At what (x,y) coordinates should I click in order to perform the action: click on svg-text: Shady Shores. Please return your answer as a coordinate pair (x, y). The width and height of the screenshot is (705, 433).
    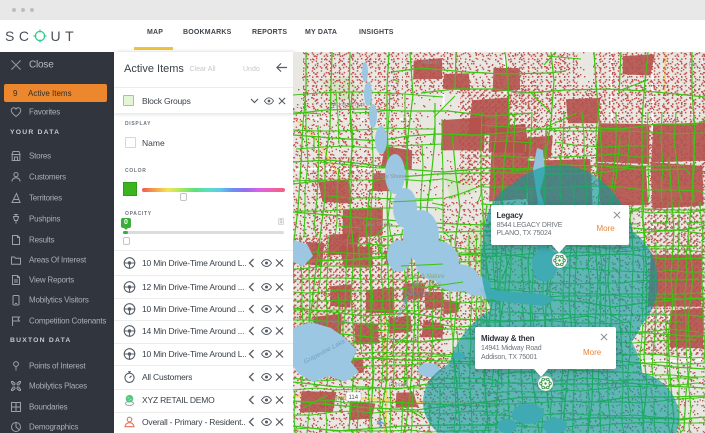
    Looking at the image, I should click on (390, 177).